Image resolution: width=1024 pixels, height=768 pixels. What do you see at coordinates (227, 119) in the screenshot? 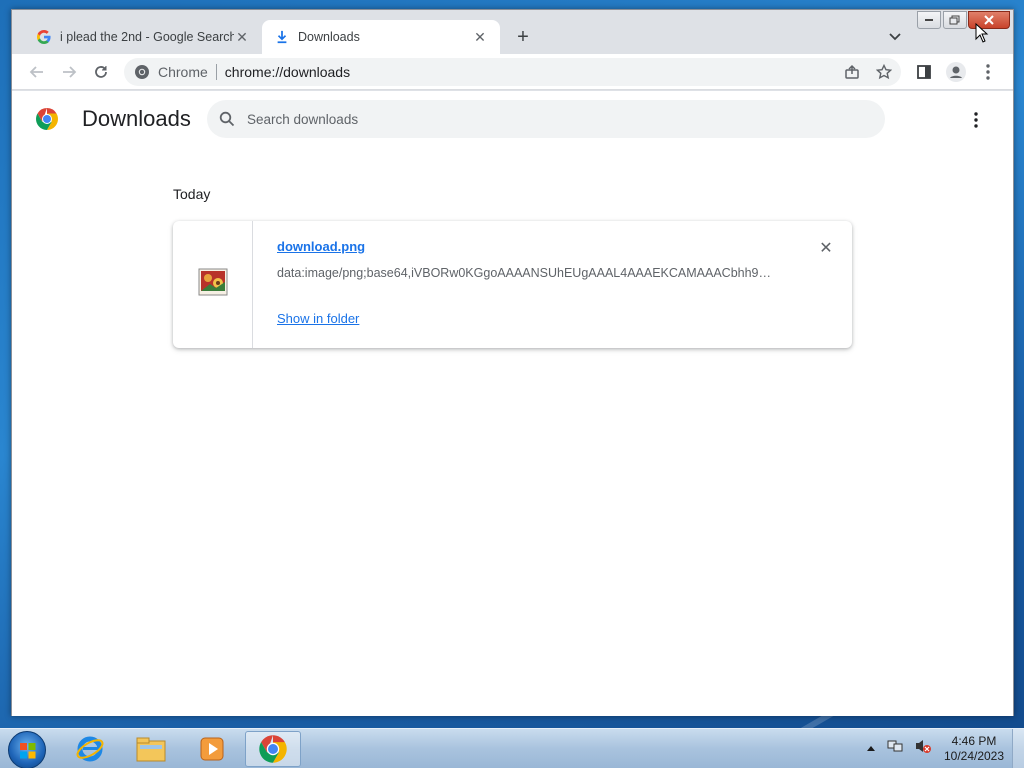
I see `search-icon` at bounding box center [227, 119].